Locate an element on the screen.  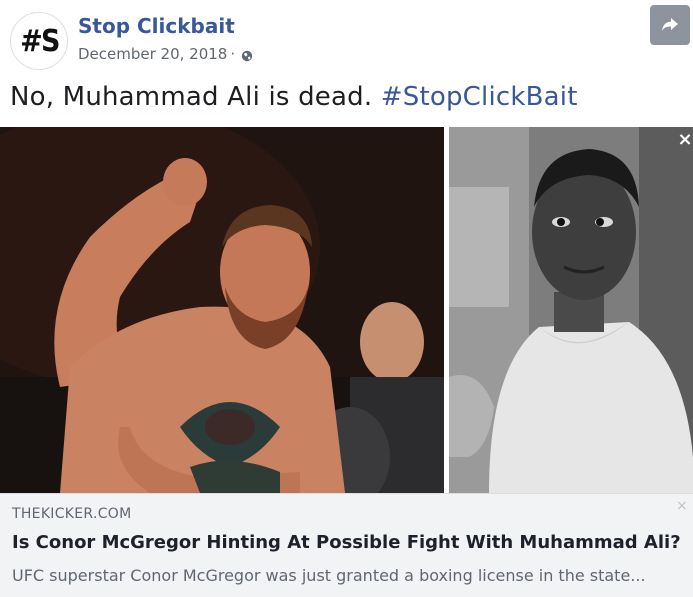
globe-icon is located at coordinates (247, 55).